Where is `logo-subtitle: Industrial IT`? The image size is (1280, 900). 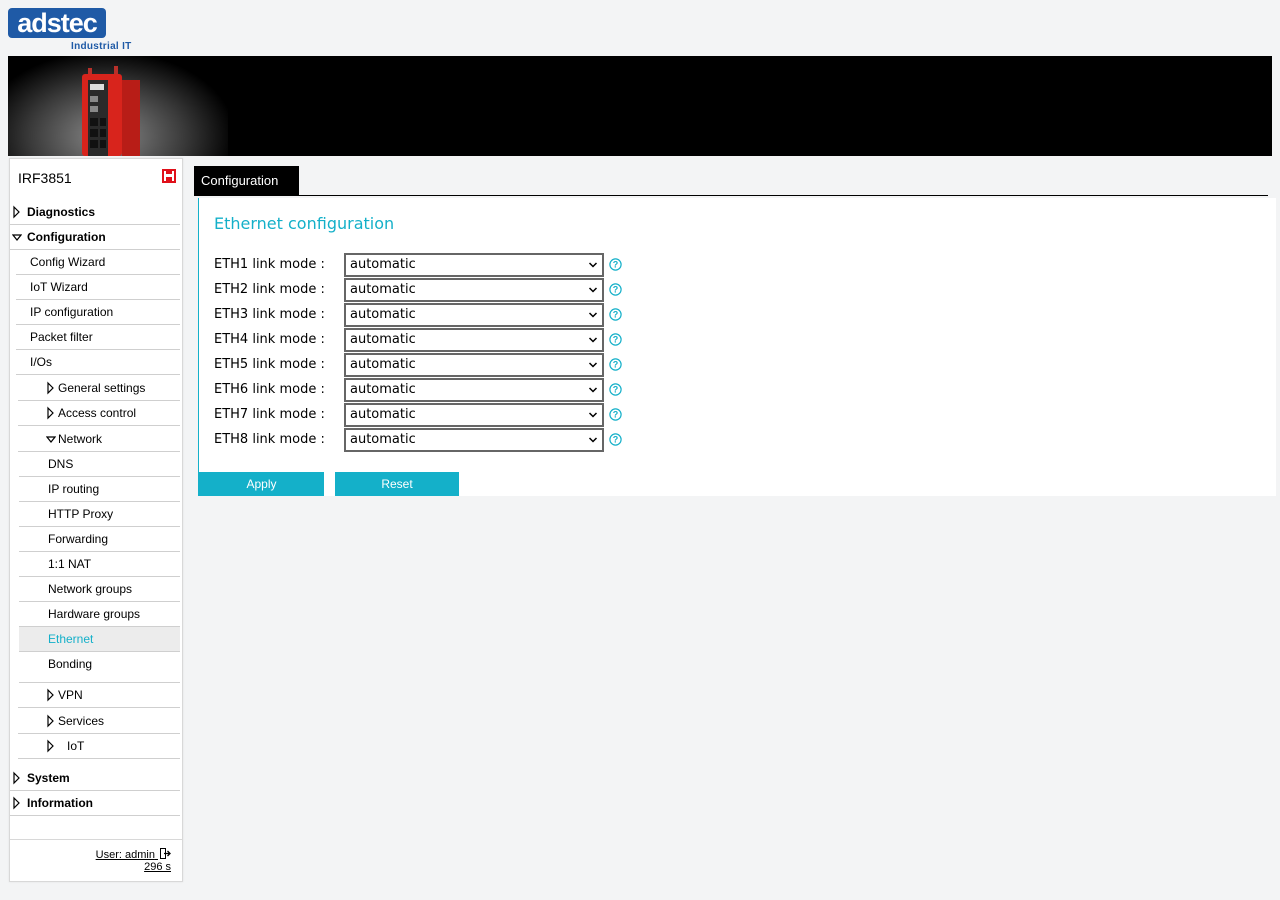 logo-subtitle: Industrial IT is located at coordinates (101, 46).